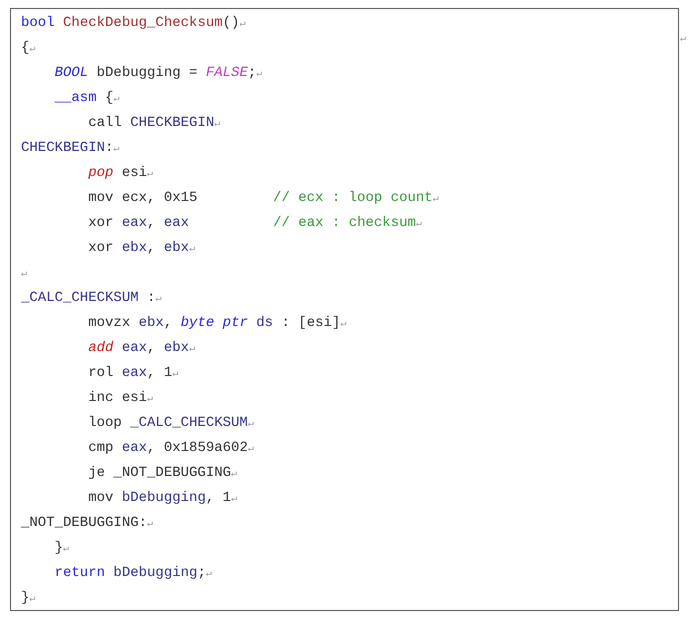 Image resolution: width=690 pixels, height=619 pixels. I want to click on code-line: inc esi↵, so click(120, 398).